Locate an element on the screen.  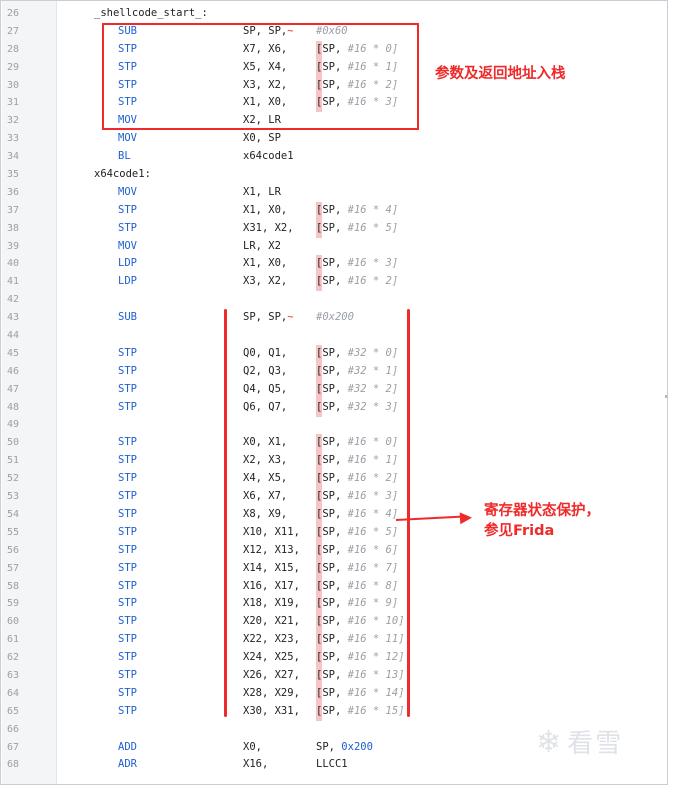
line-number: 46 is located at coordinates (13, 371).